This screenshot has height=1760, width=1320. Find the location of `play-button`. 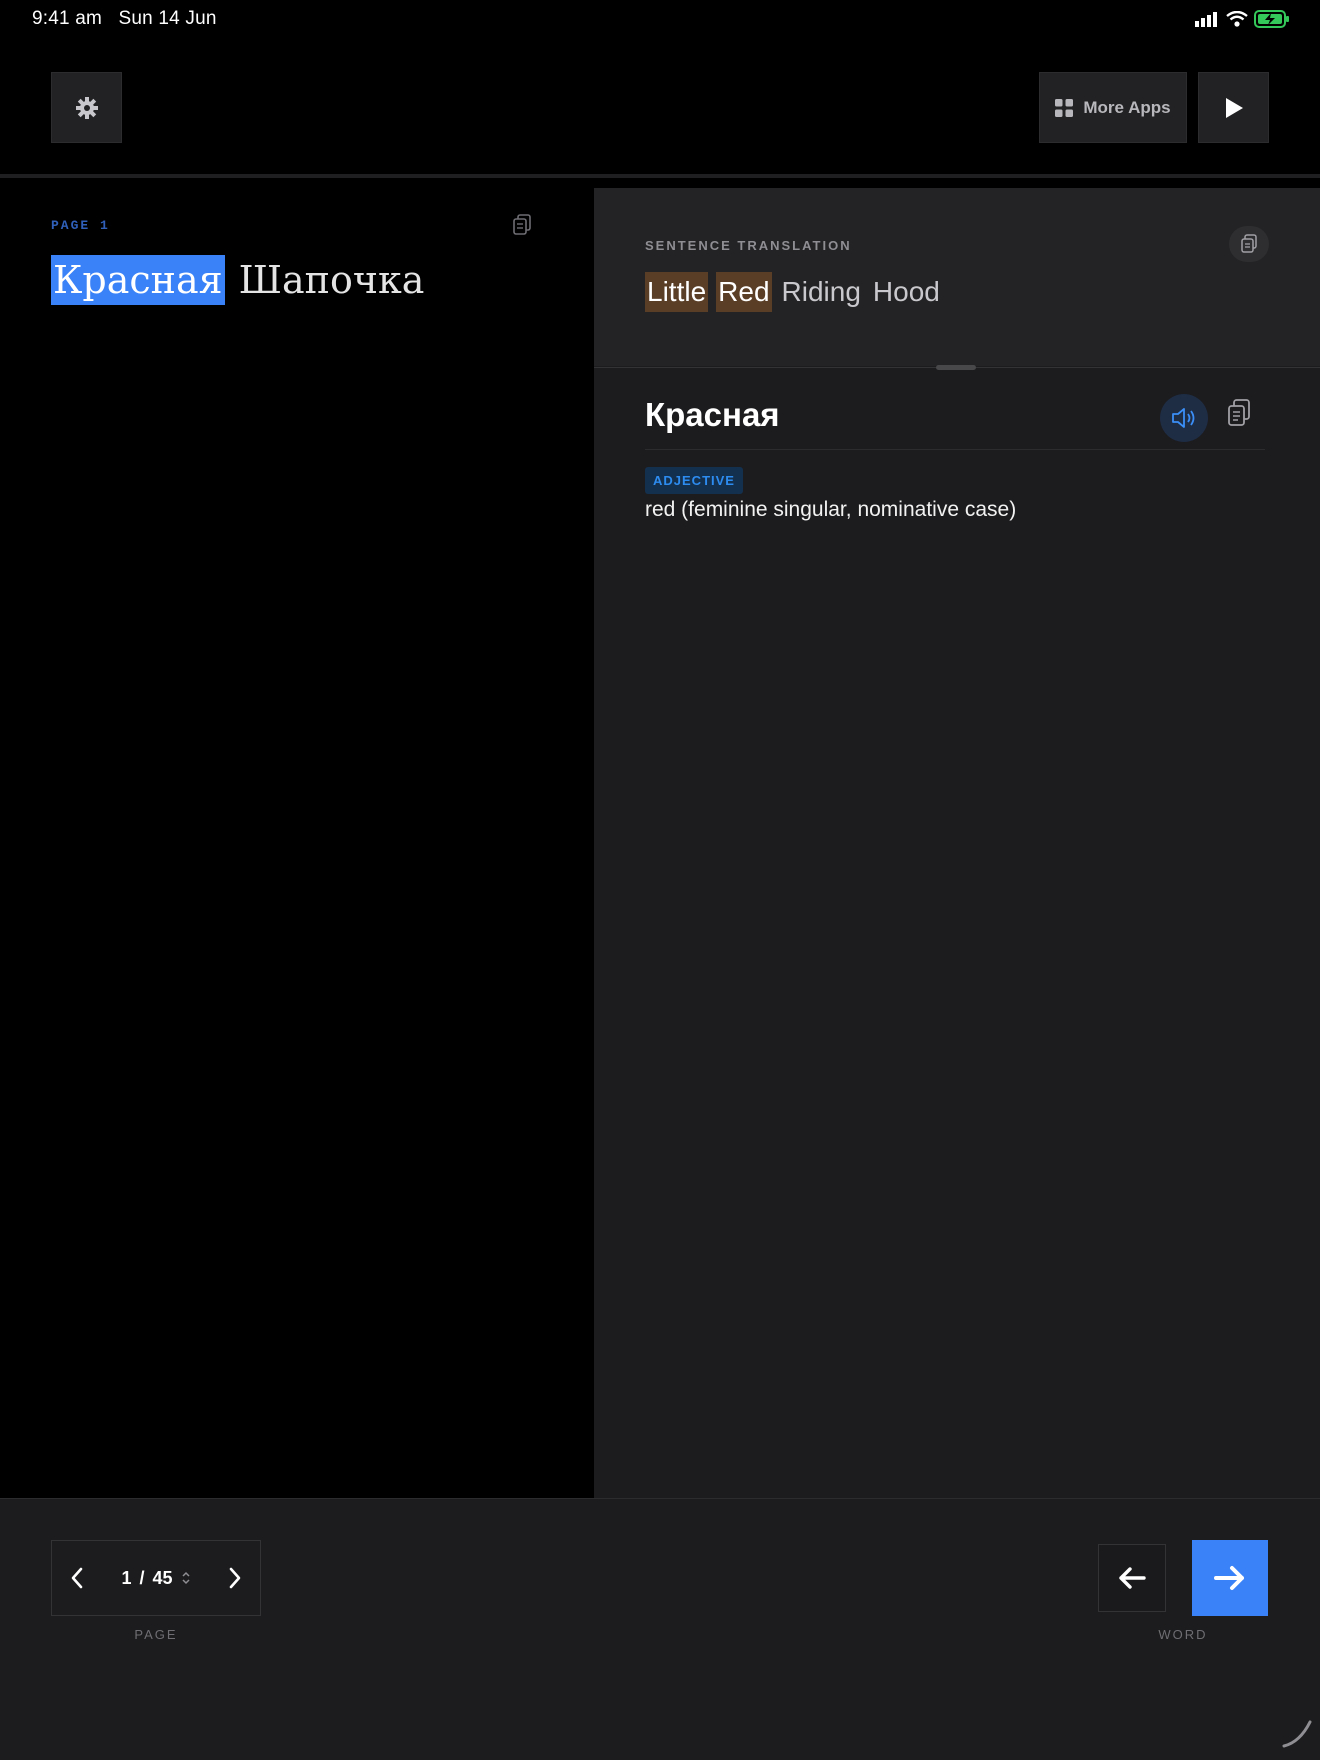

play-button is located at coordinates (1233, 107).